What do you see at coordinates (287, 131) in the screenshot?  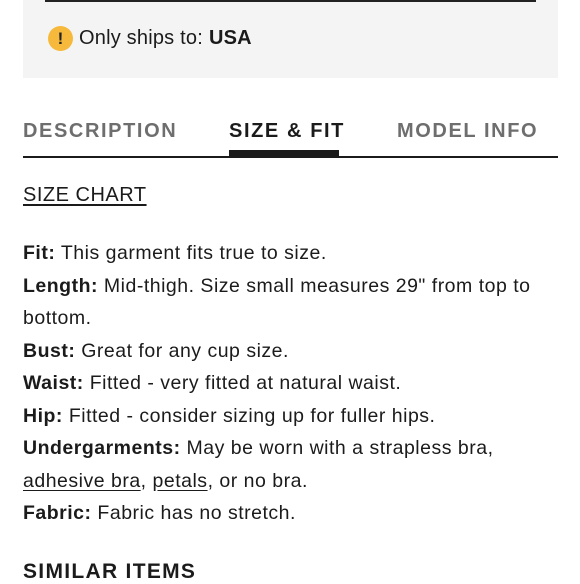 I see `tab-size-and-fit: SIZE & FIT` at bounding box center [287, 131].